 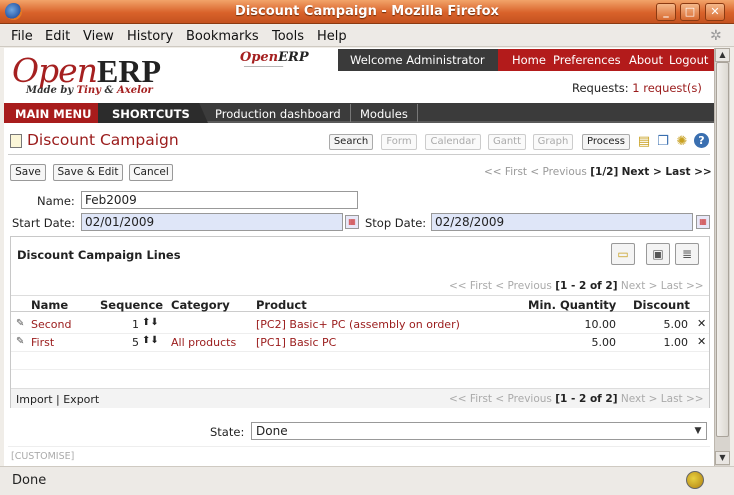 I want to click on print-icon: ▣, so click(x=658, y=254).